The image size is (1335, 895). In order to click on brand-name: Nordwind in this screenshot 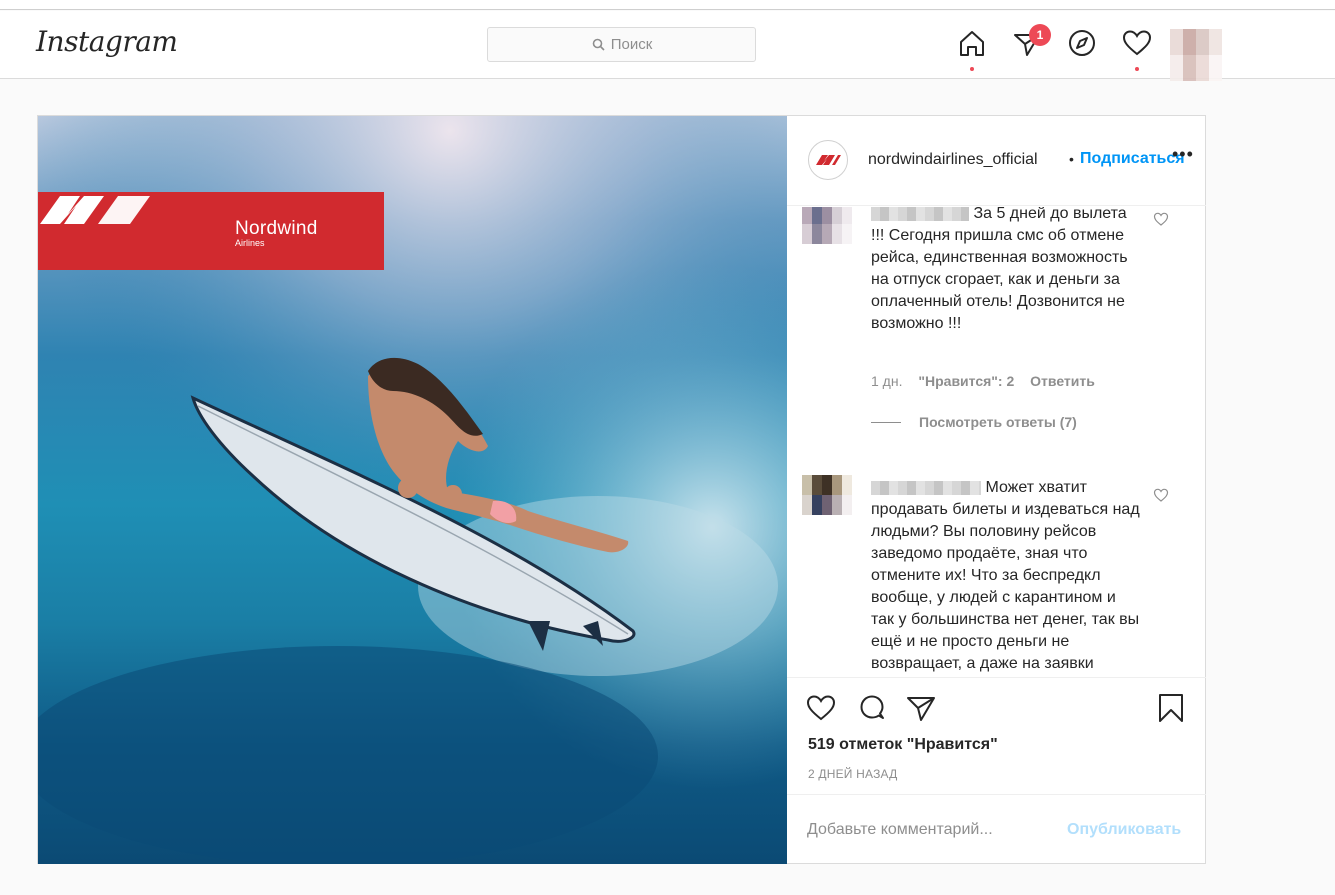, I will do `click(276, 228)`.